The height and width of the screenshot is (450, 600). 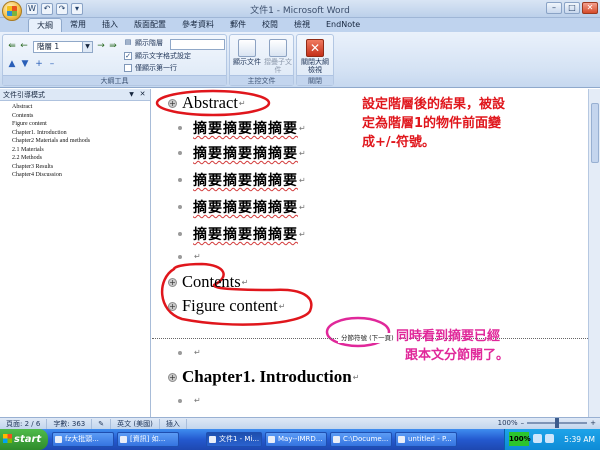 What do you see at coordinates (102, 423) in the screenshot?
I see `proofing-icon: ✎` at bounding box center [102, 423].